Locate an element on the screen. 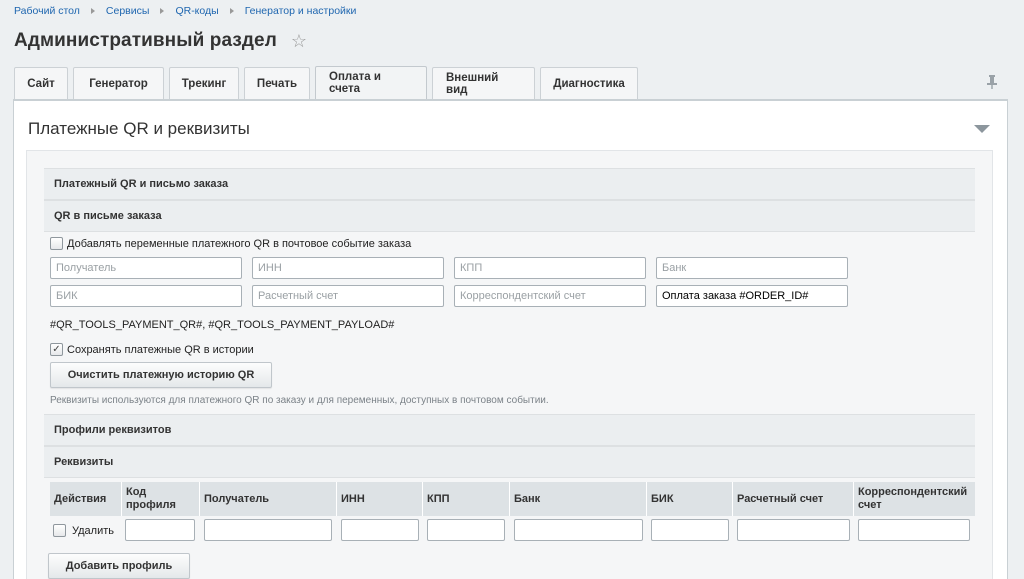 The image size is (1024, 579). tab-print: Печать is located at coordinates (277, 83).